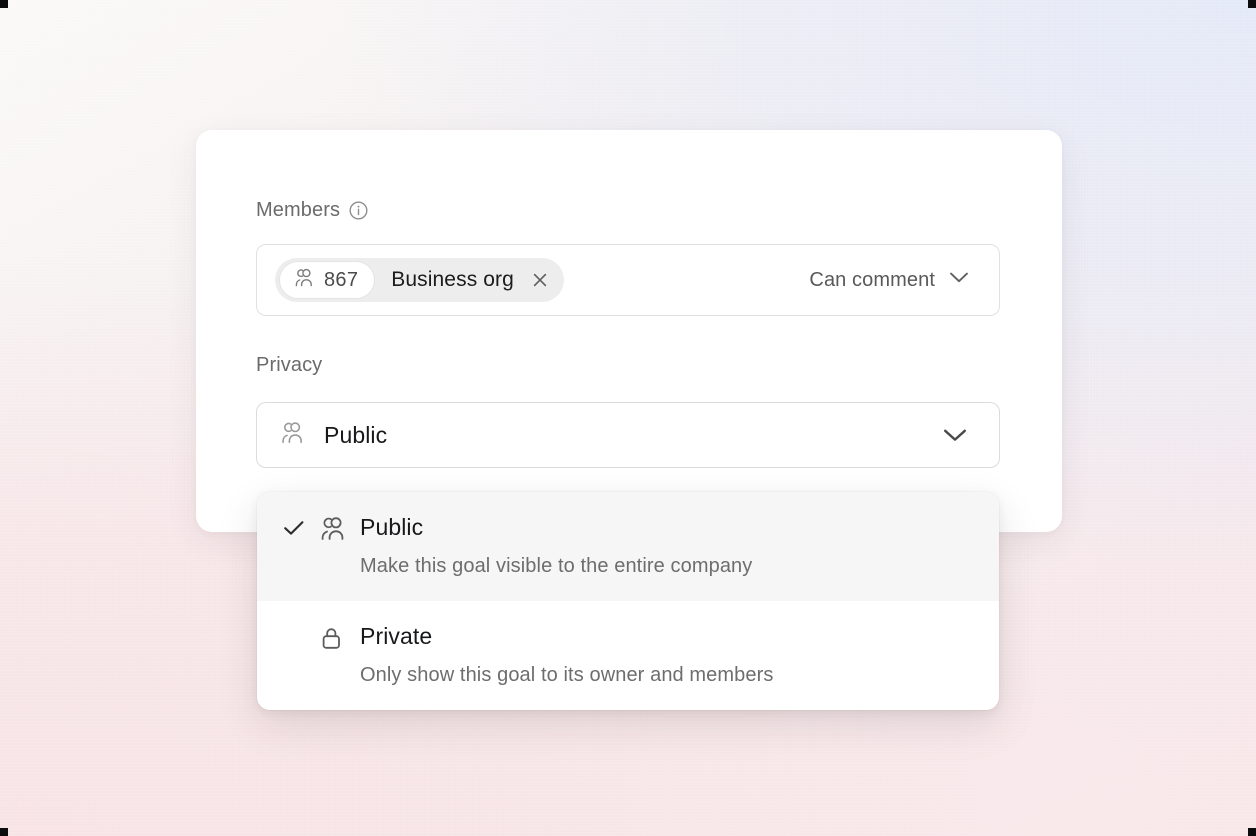 The image size is (1256, 836). I want to click on privacy-select-value: Public, so click(356, 434).